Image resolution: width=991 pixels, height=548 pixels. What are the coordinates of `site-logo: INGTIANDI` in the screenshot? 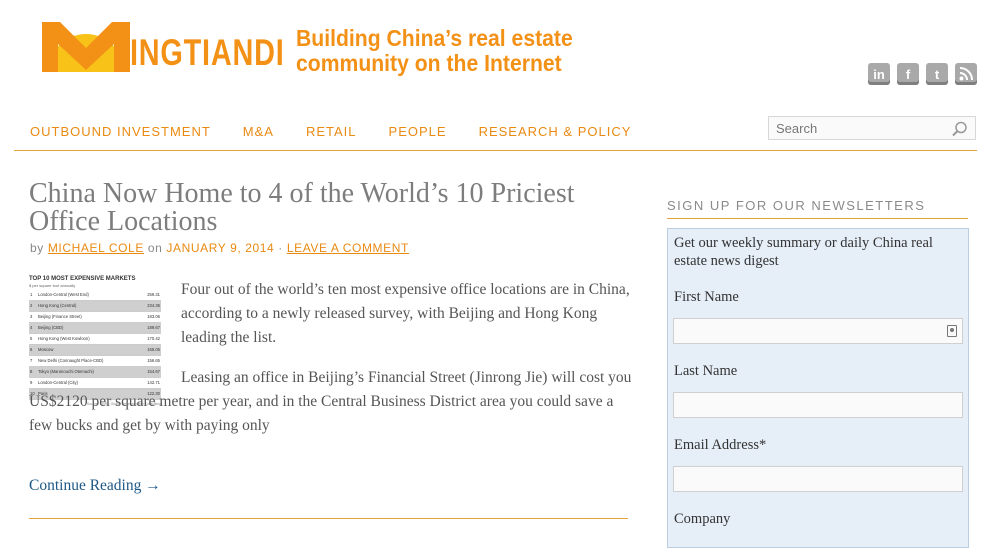 It's located at (161, 44).